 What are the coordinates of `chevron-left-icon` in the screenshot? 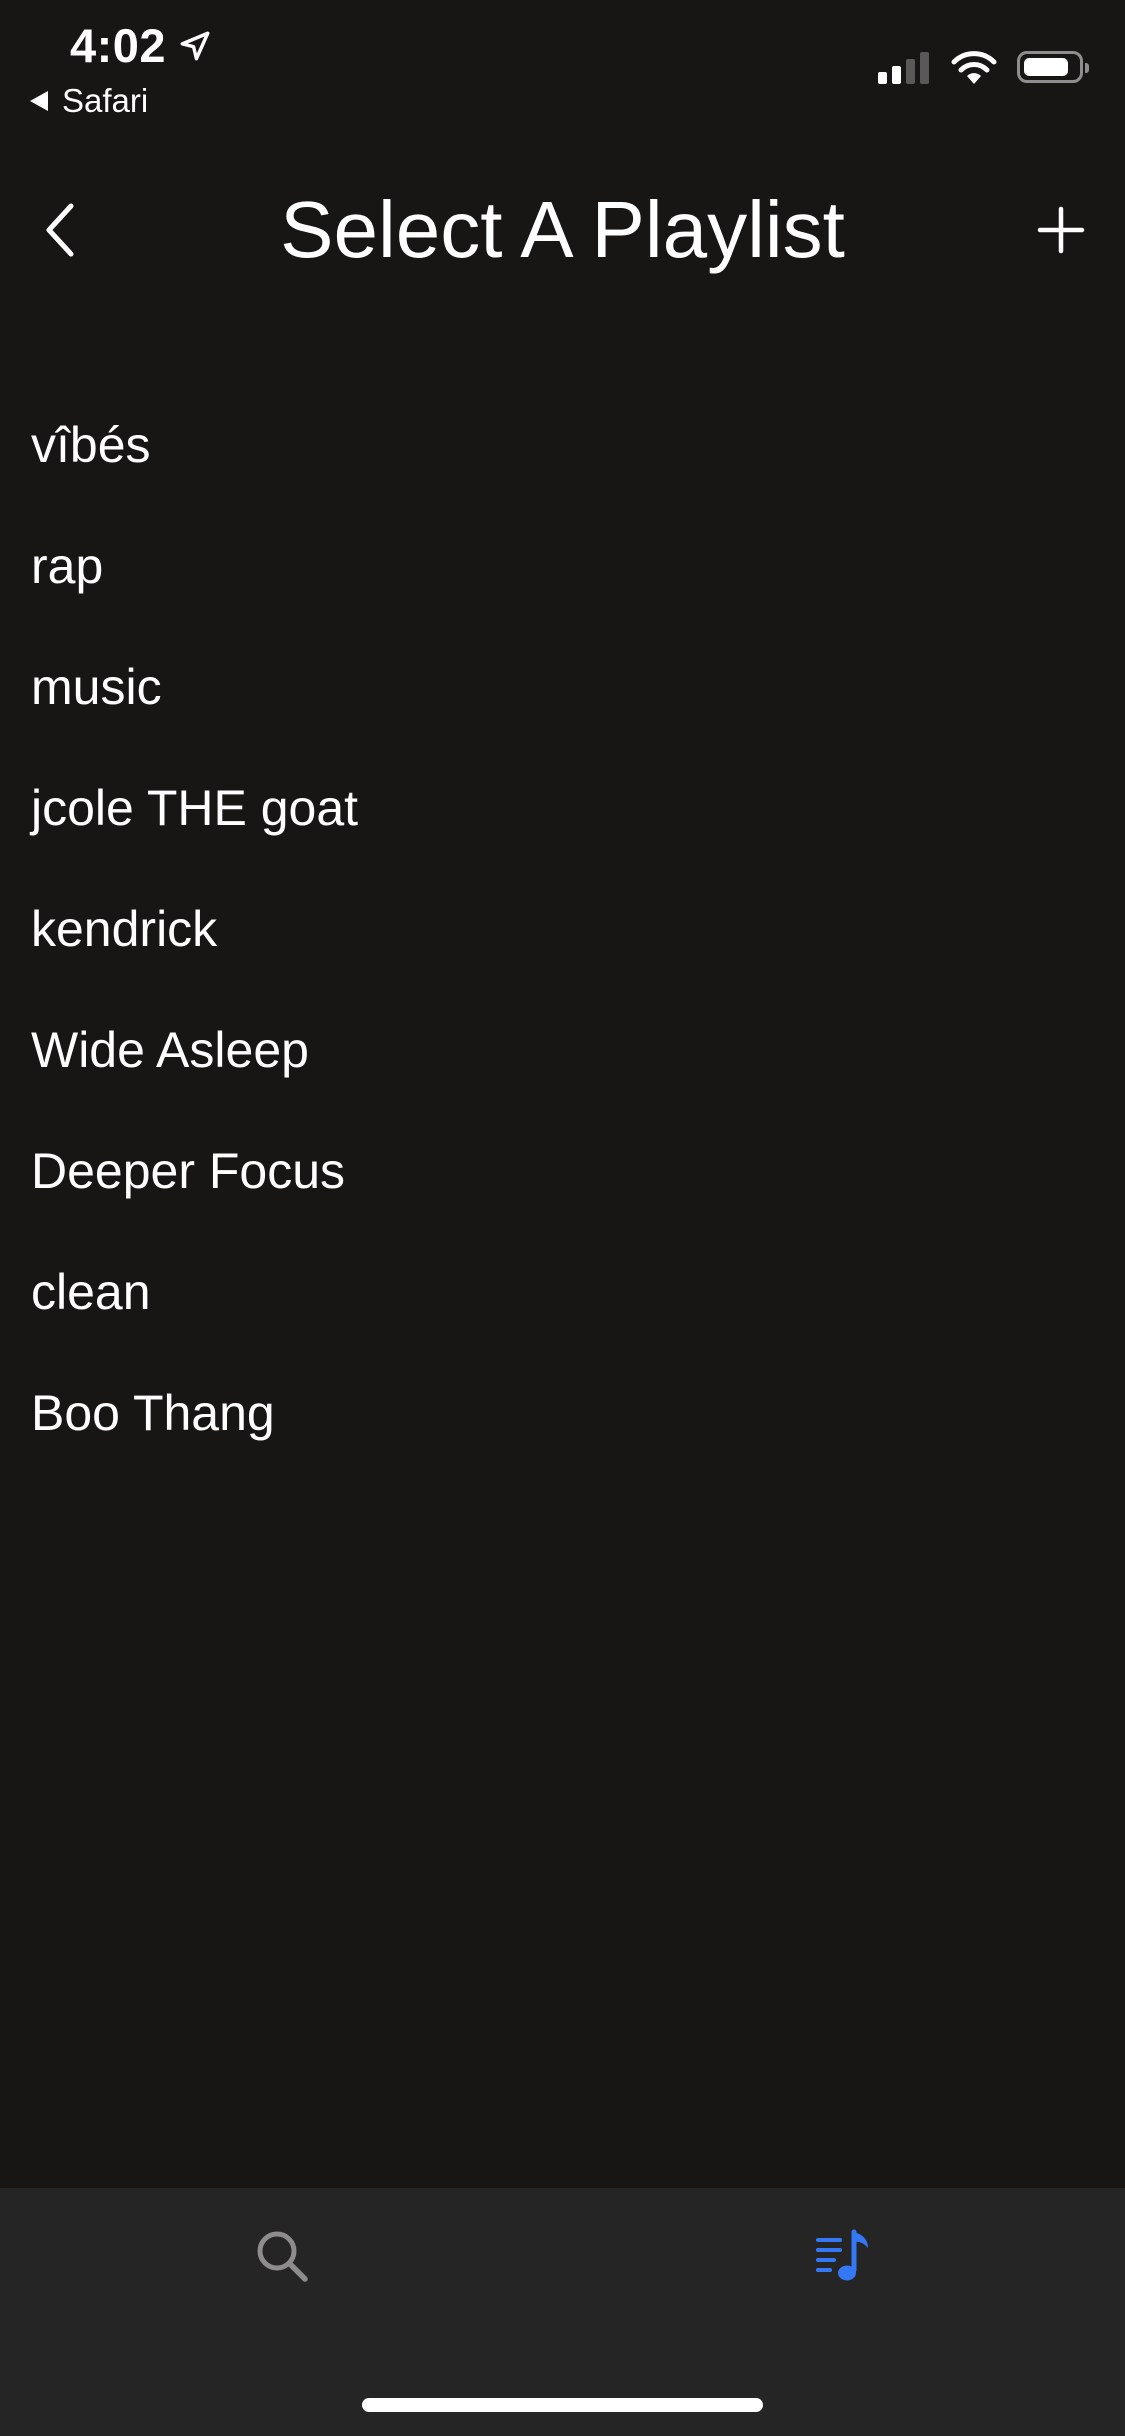 It's located at (60, 230).